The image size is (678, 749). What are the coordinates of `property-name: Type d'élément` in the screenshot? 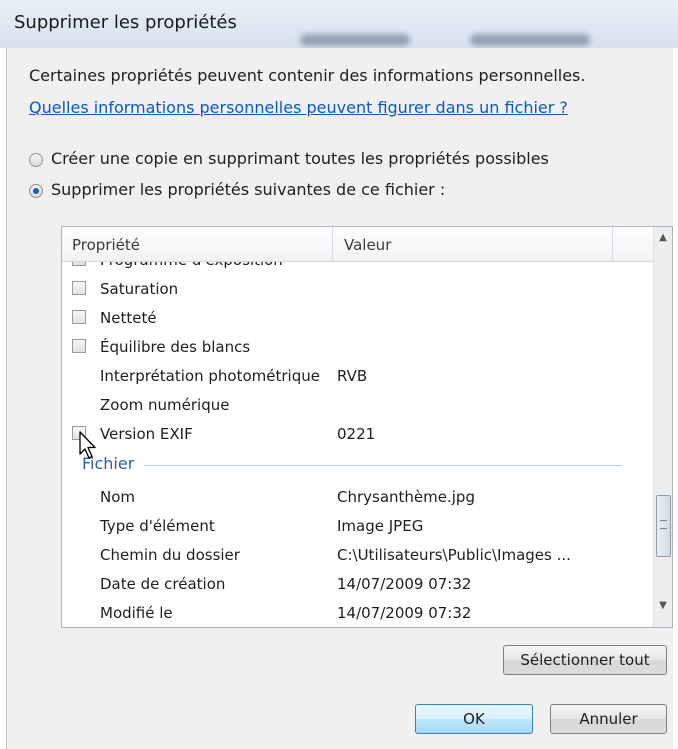 It's located at (157, 526).